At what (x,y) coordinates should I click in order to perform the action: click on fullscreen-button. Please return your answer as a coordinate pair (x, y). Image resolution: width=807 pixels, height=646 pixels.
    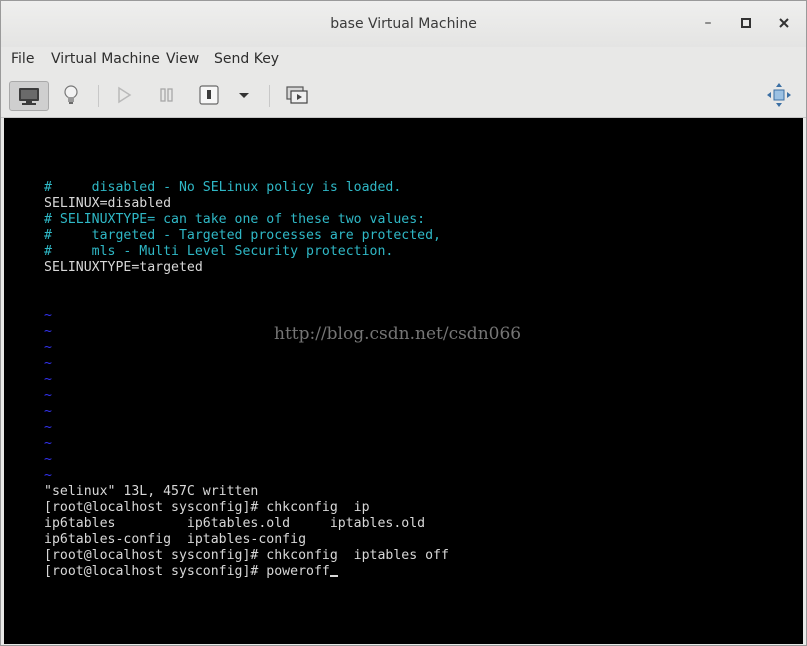
    Looking at the image, I should click on (779, 96).